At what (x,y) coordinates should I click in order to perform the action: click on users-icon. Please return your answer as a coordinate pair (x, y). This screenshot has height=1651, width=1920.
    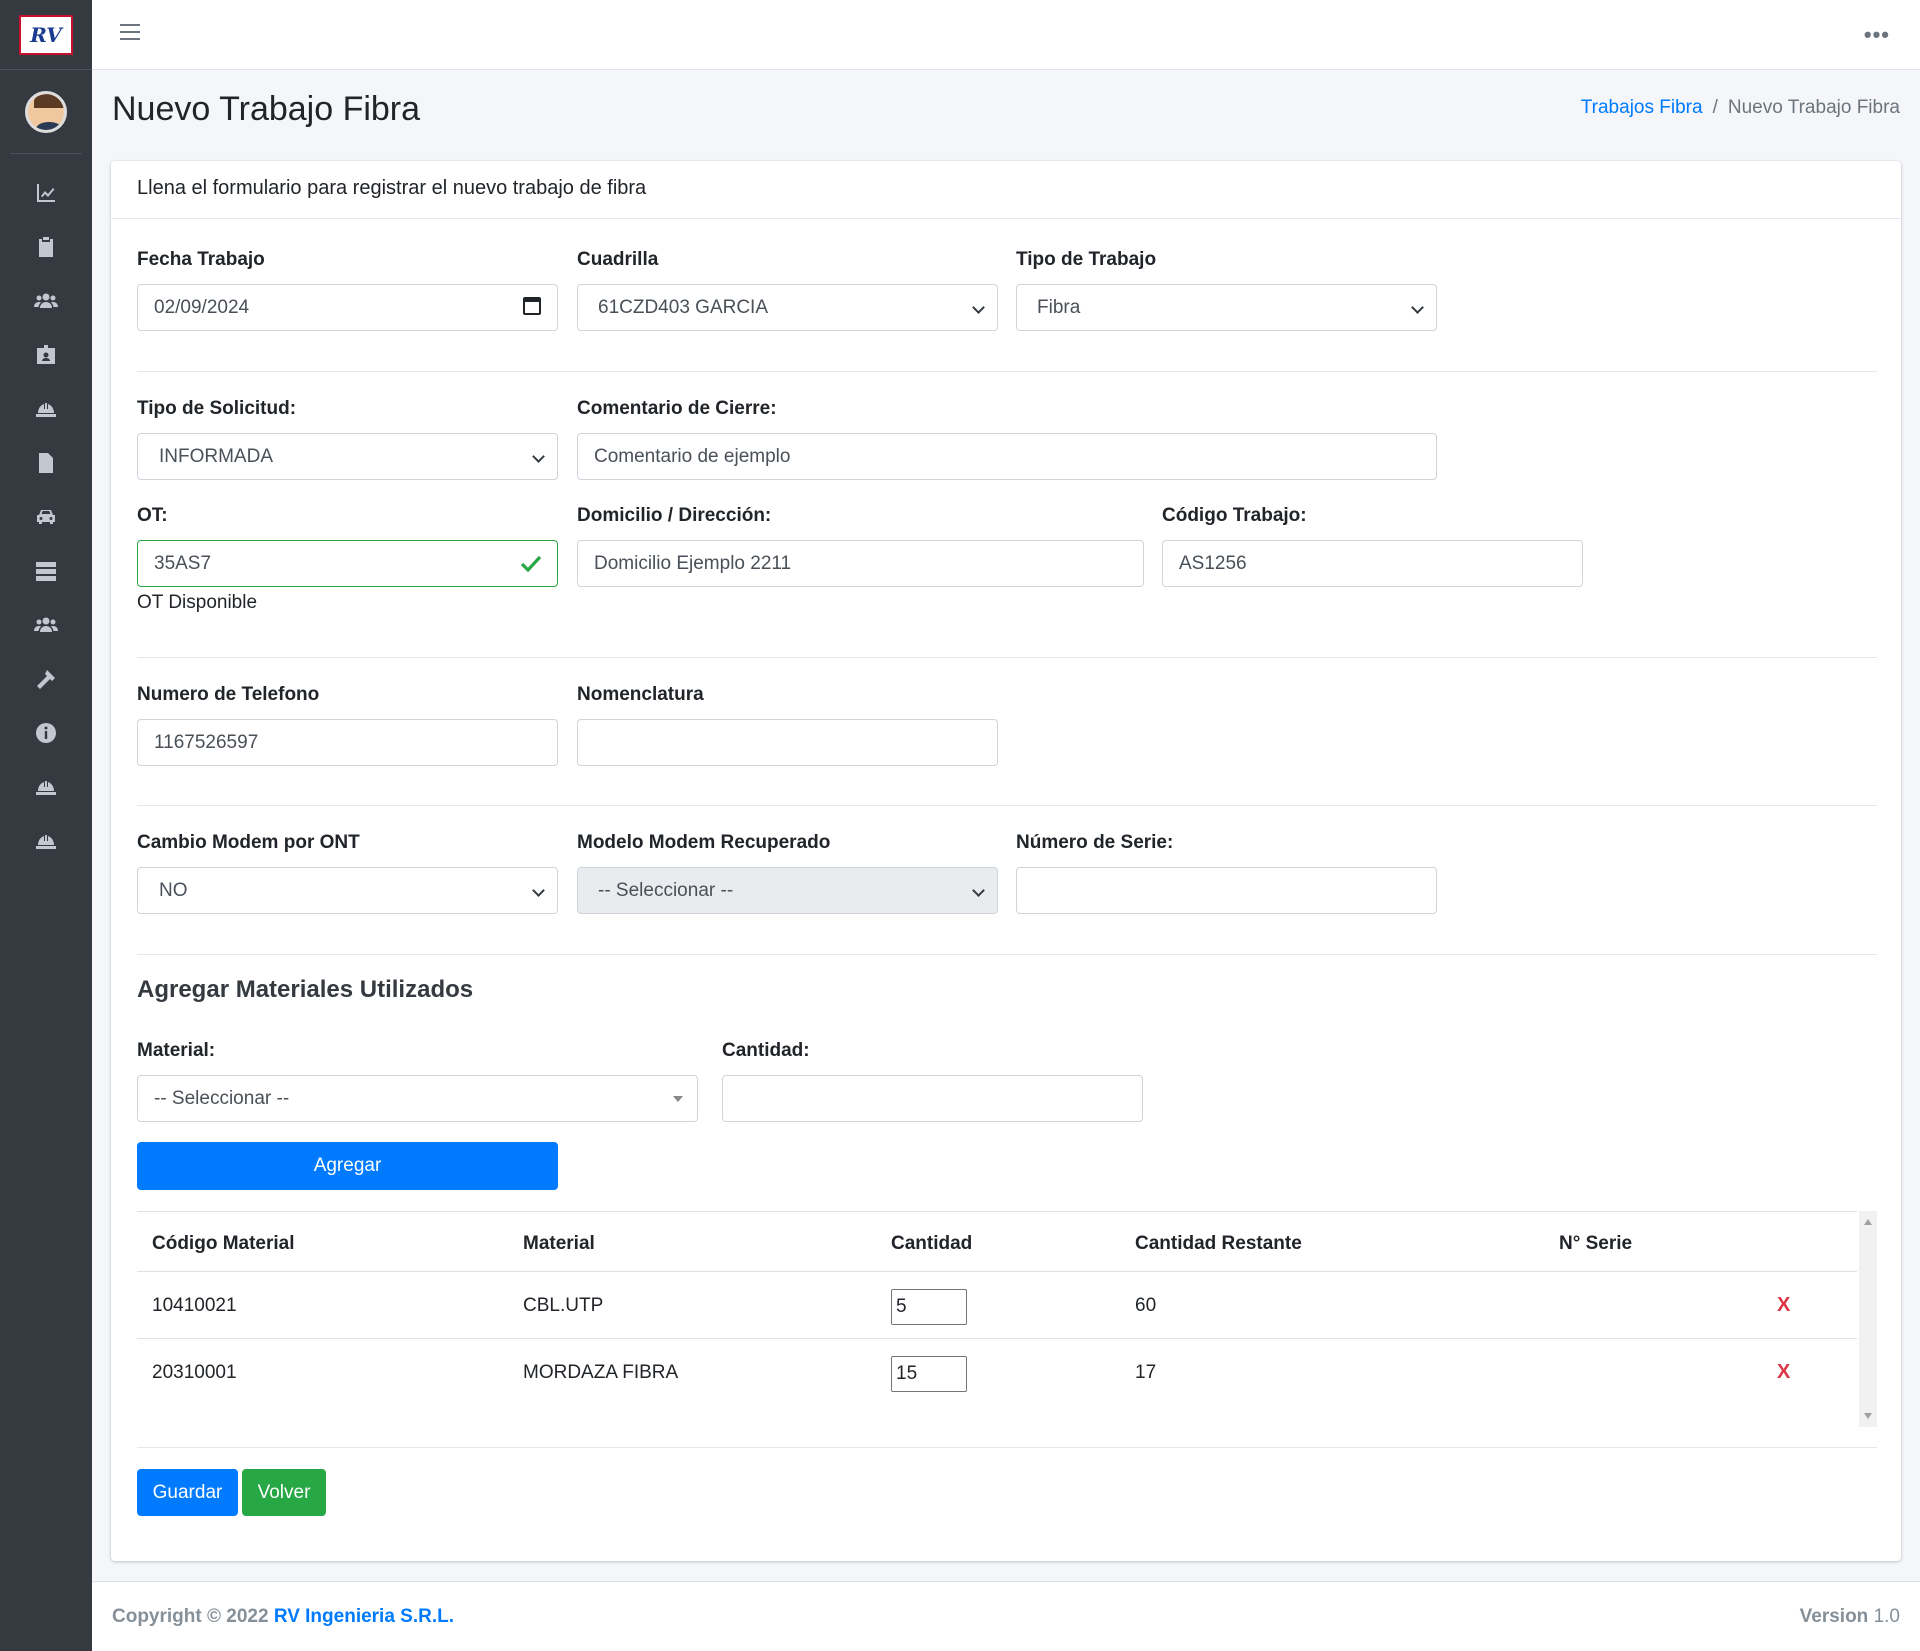
    Looking at the image, I should click on (46, 300).